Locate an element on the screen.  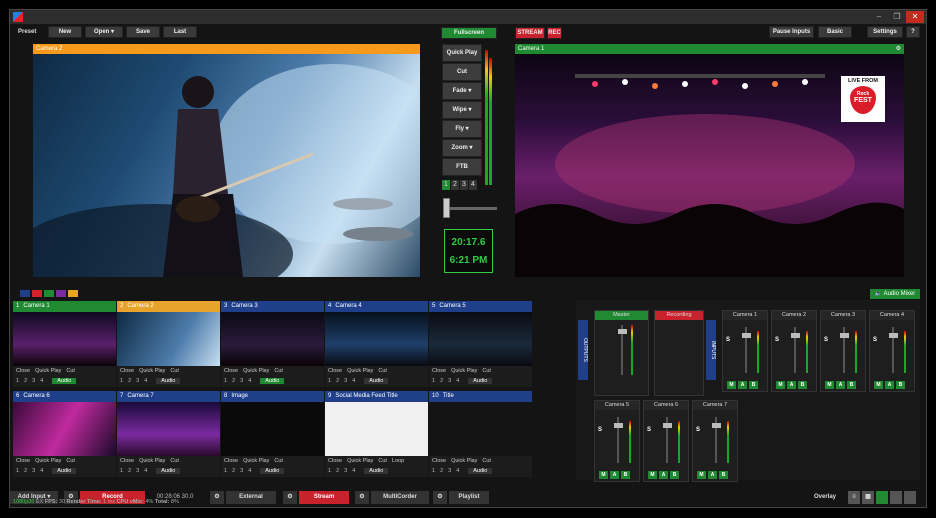
page-tab-4: 4 is located at coordinates (473, 185).